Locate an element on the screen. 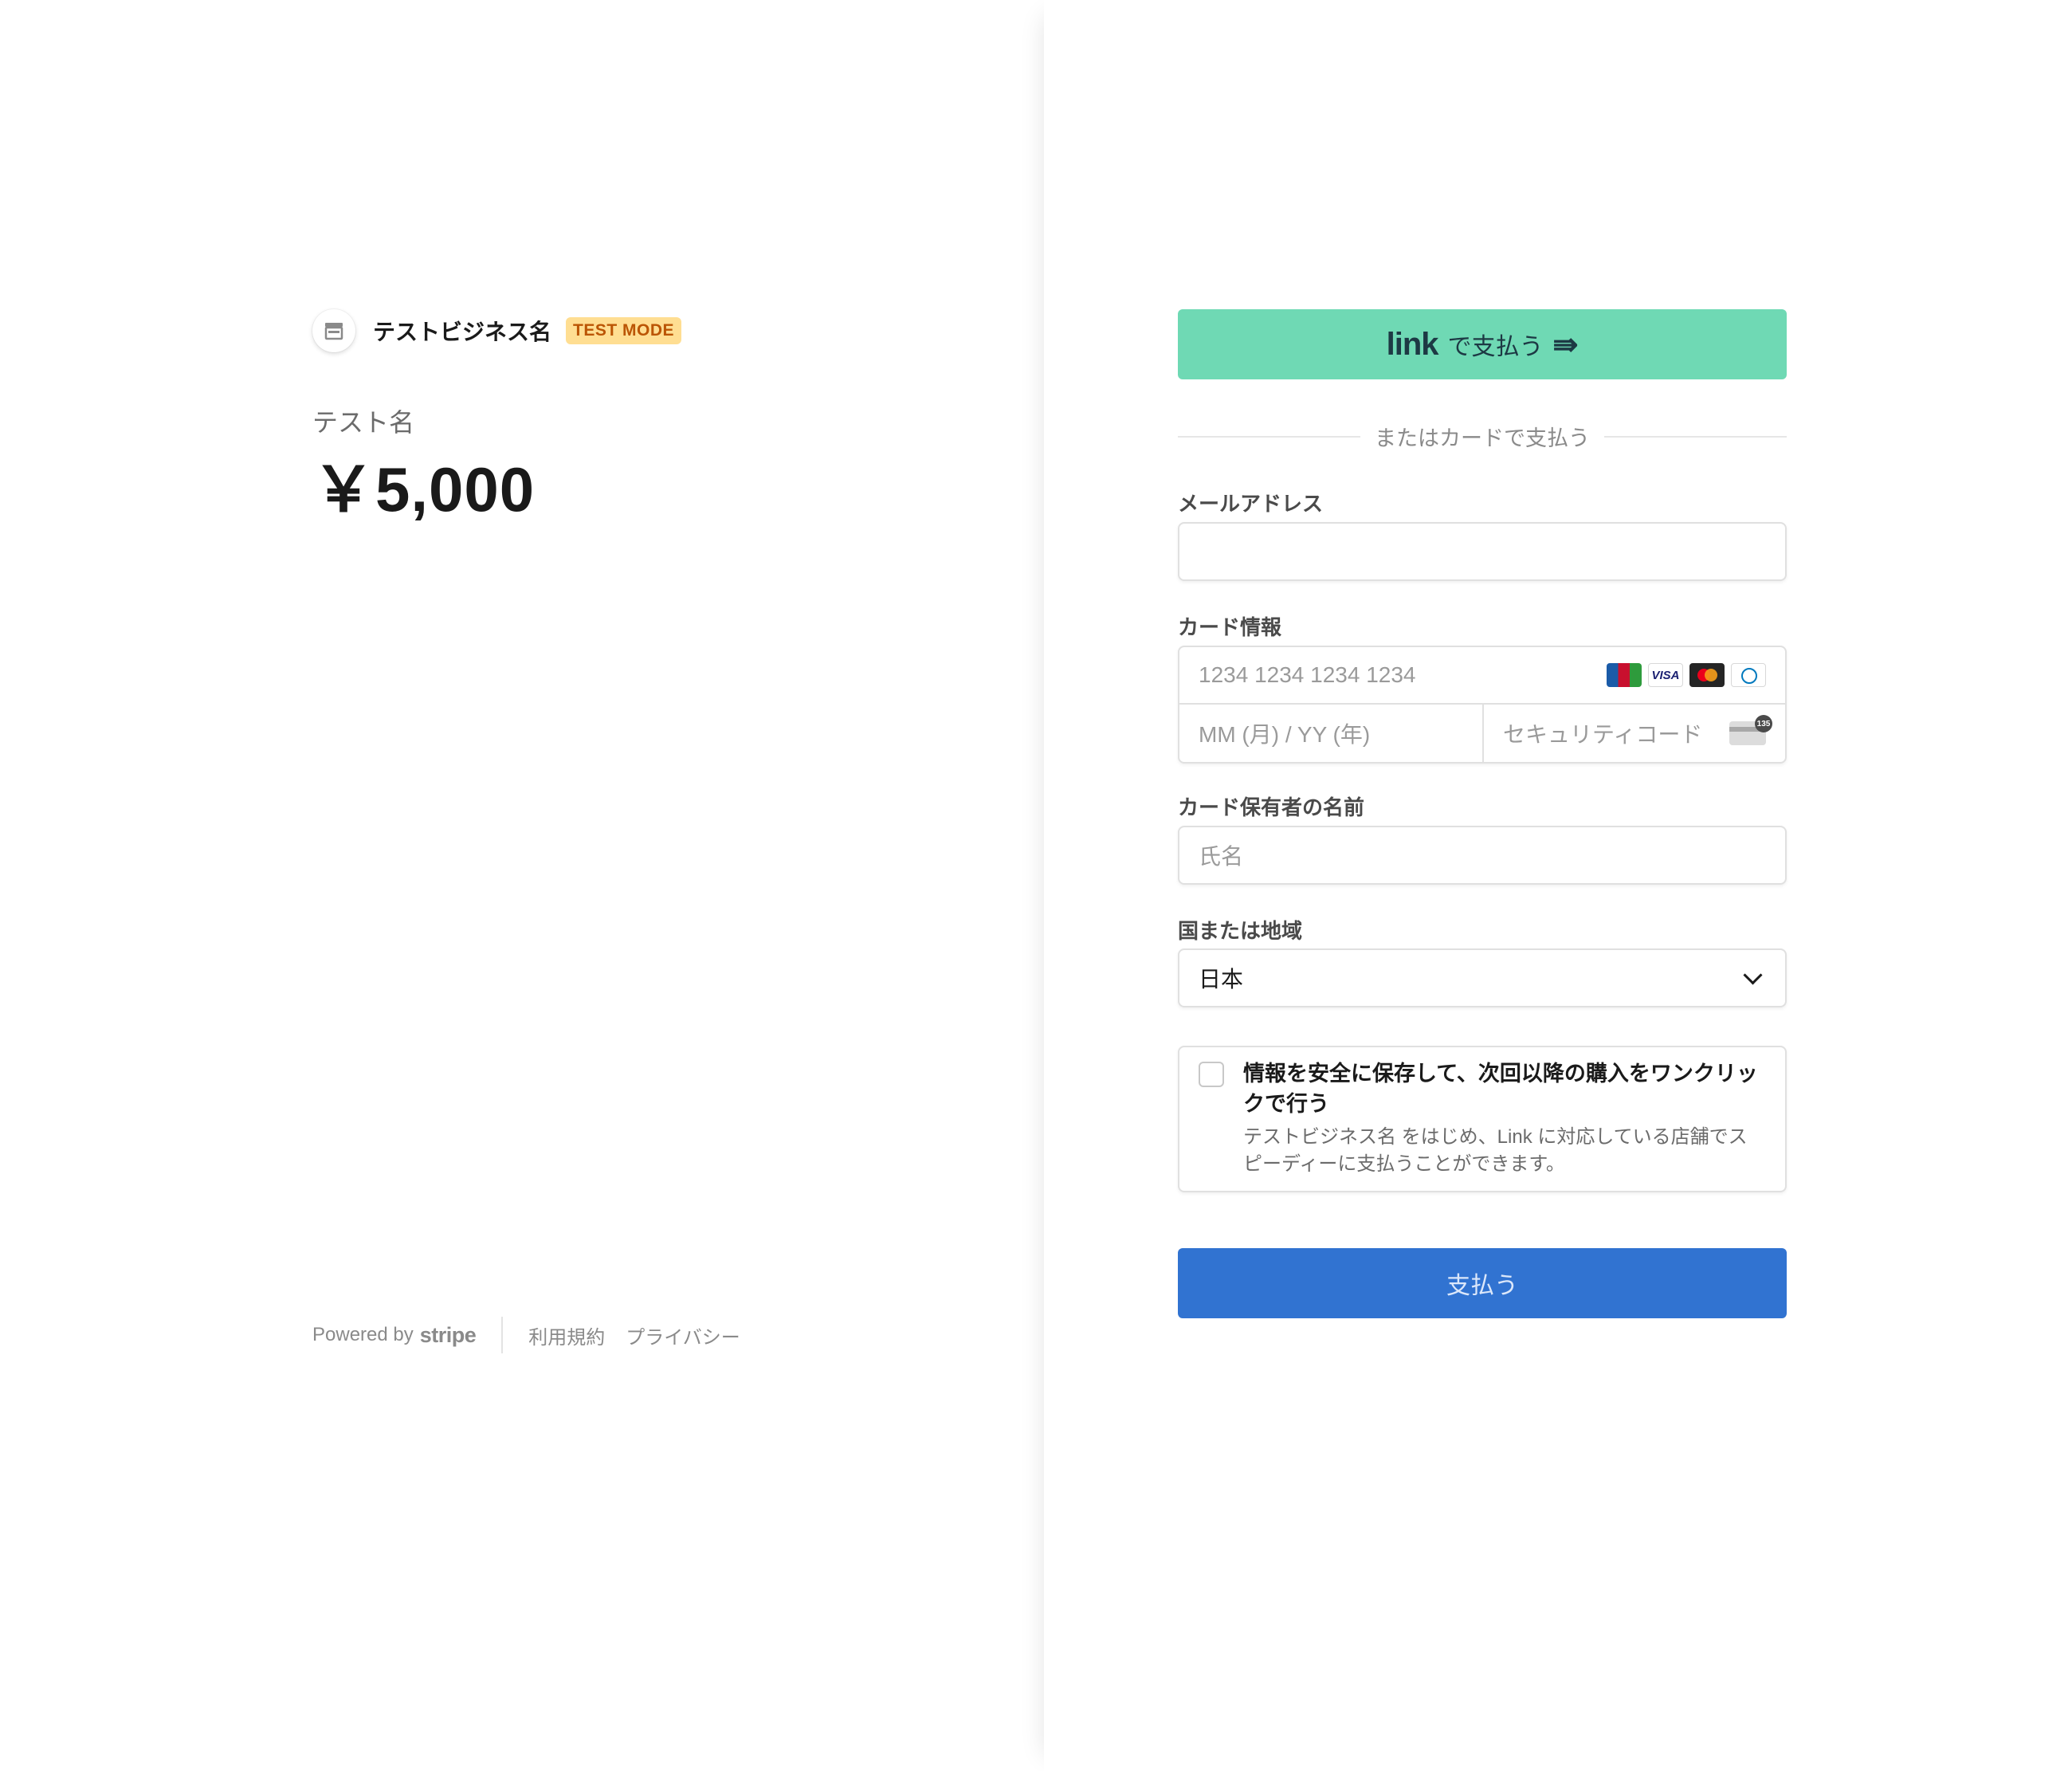 The width and height of the screenshot is (2072, 1771). card-cvc-field: セキュリティコード 135 is located at coordinates (1634, 733).